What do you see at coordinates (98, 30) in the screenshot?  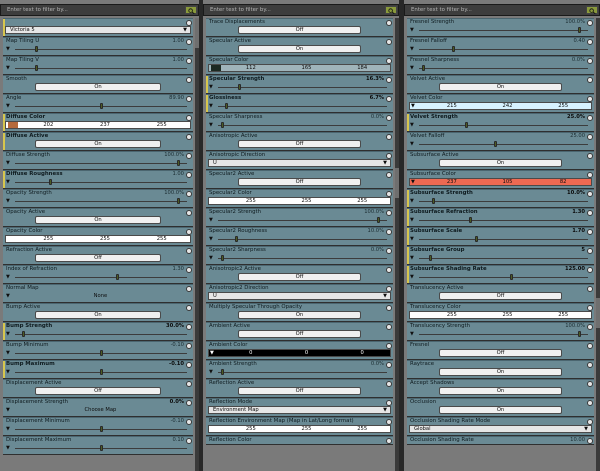 I see `dropdown-select: Victoria 5 ▼` at bounding box center [98, 30].